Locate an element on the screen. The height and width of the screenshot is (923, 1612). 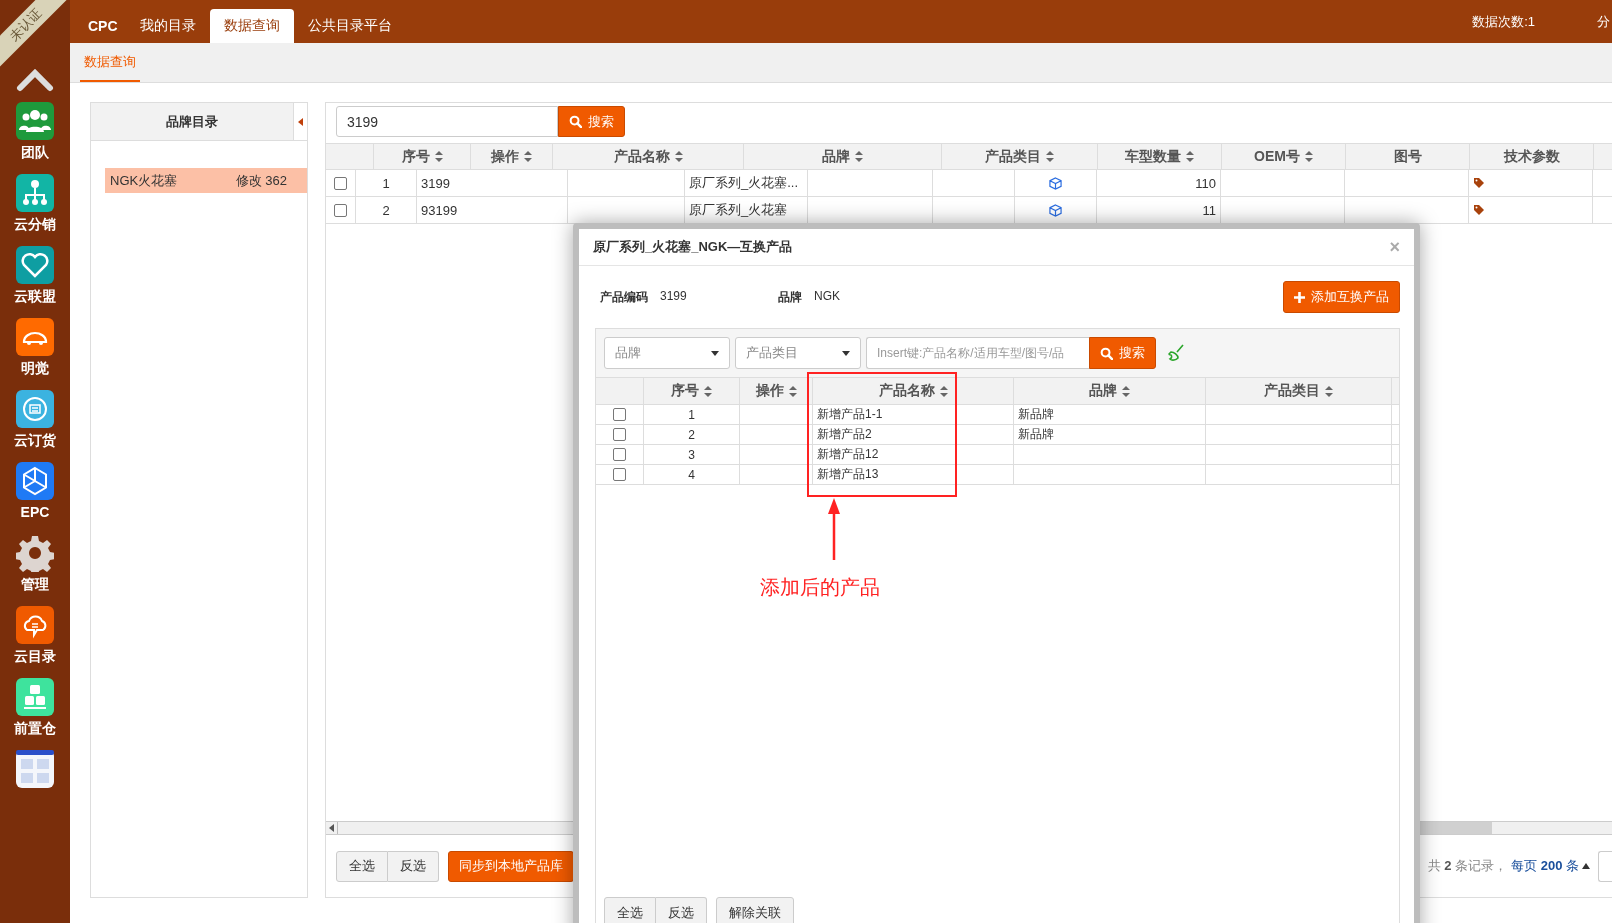
dialog-title: 原厂系列_火花塞_NGK—互换产品 is located at coordinates (693, 247).